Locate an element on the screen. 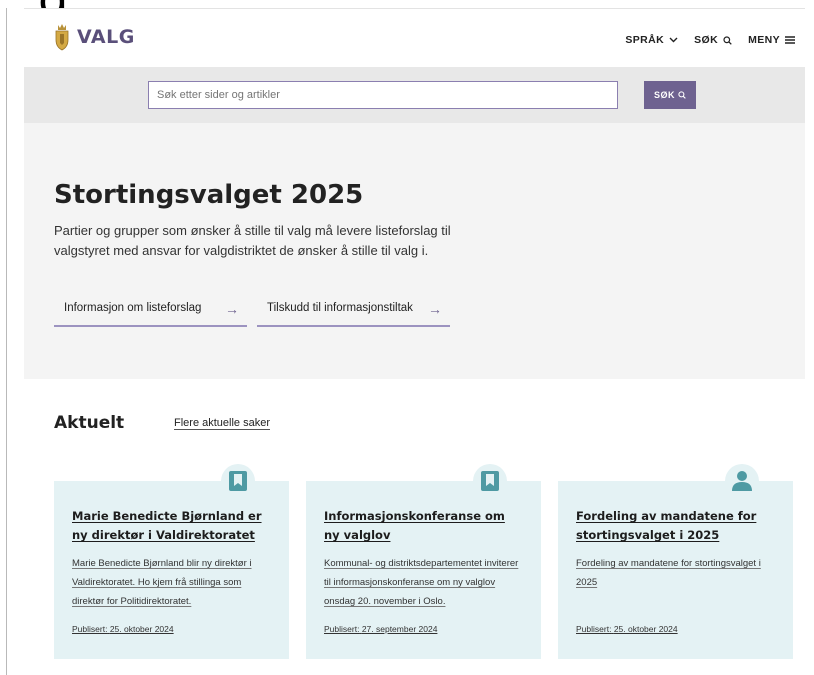 Image resolution: width=814 pixels, height=675 pixels. card-published: Publisert: 27. september 2024 is located at coordinates (380, 629).